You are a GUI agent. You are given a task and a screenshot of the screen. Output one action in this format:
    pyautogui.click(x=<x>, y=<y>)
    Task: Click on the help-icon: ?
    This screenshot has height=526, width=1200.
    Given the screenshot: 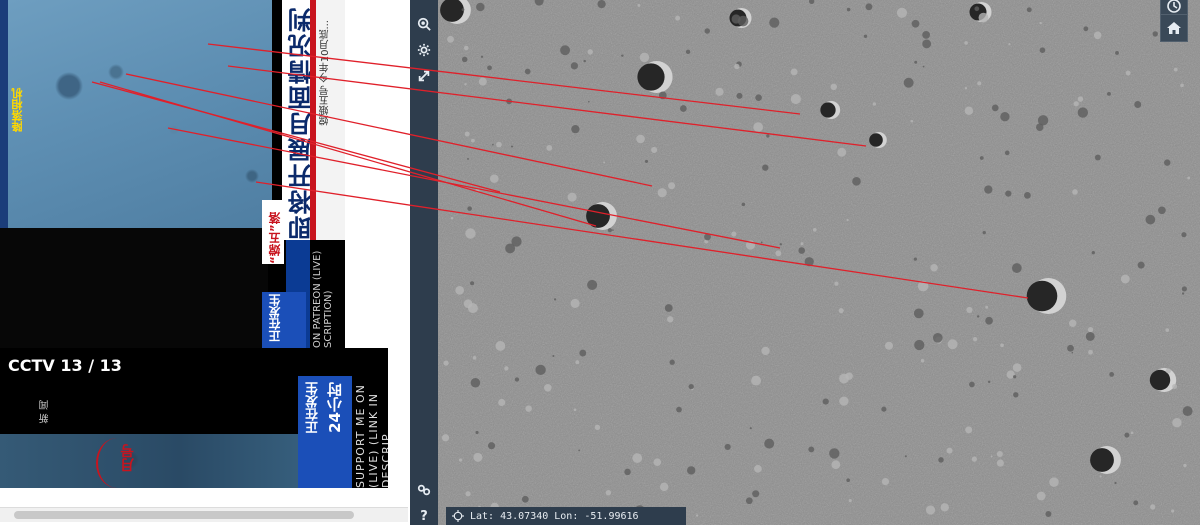 What is the action you would take?
    pyautogui.click(x=424, y=516)
    